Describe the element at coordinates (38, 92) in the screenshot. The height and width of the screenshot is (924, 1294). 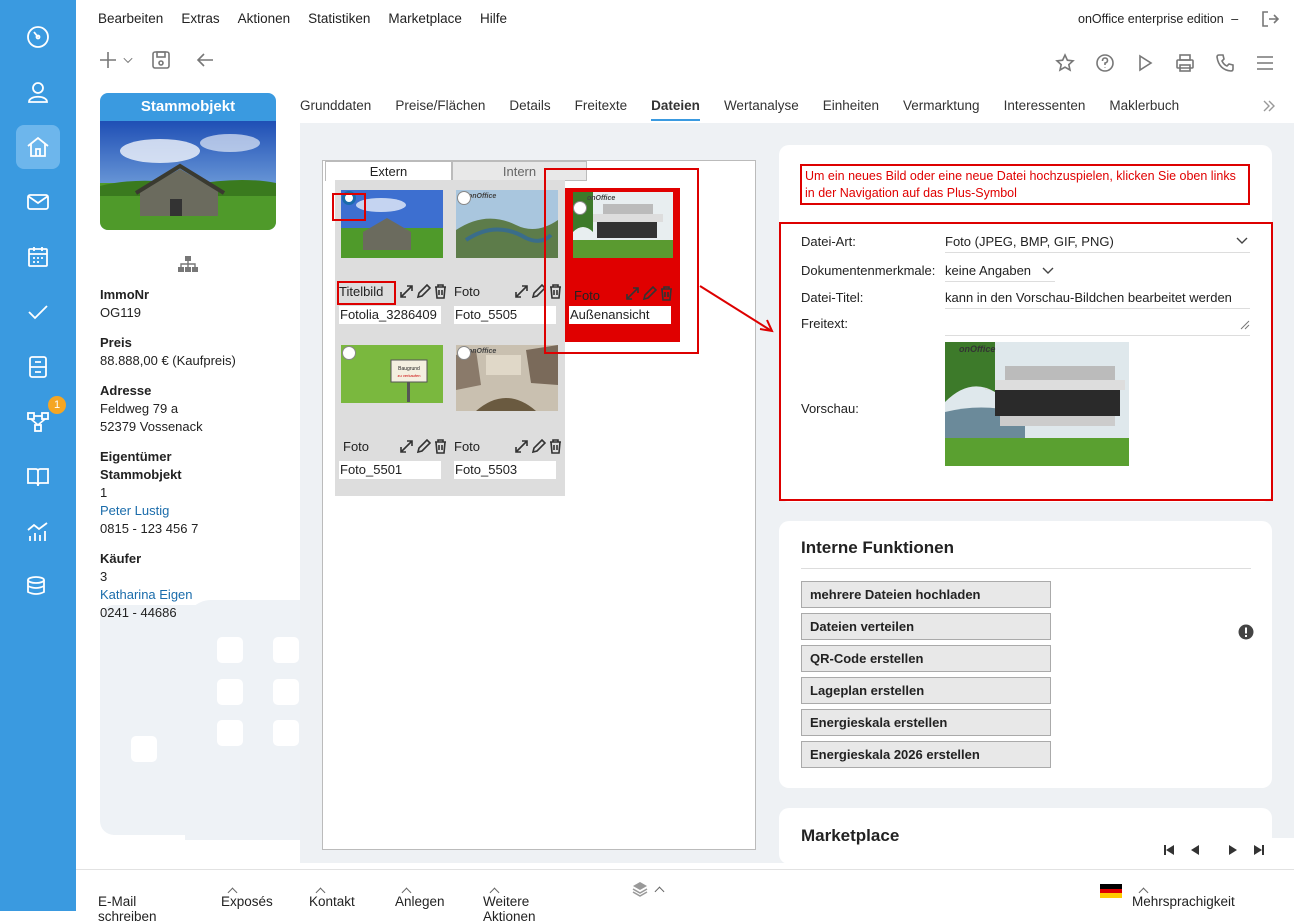
I see `contacts-icon` at that location.